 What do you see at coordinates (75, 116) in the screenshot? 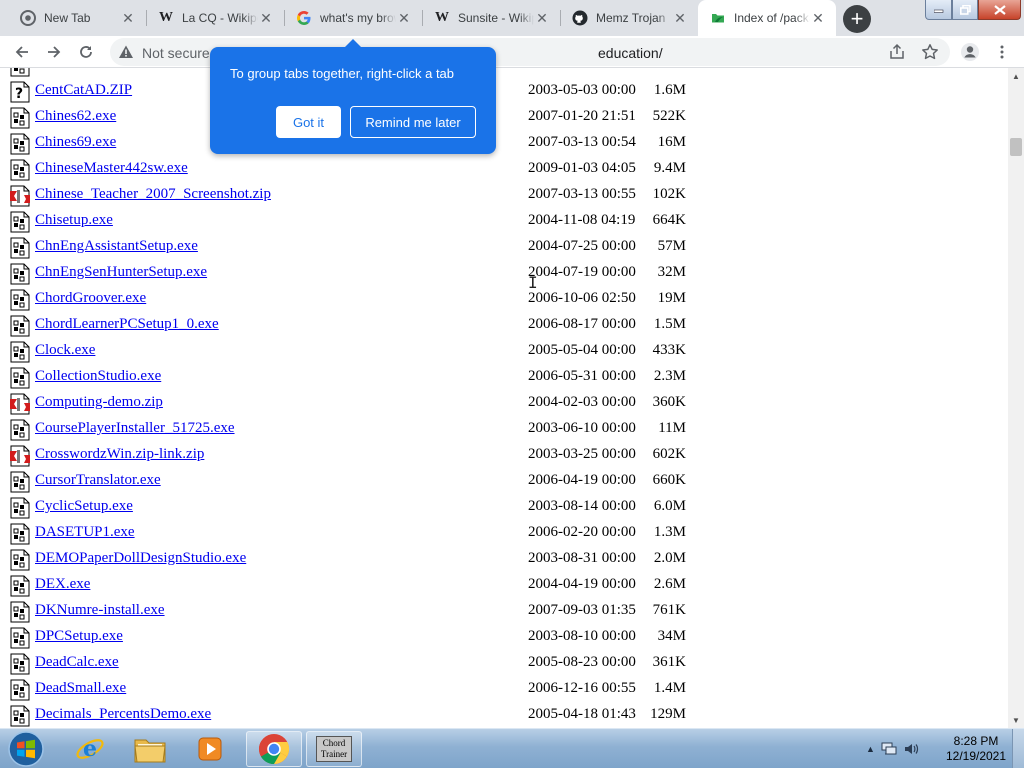
I see `file-link: Chines62.exe` at bounding box center [75, 116].